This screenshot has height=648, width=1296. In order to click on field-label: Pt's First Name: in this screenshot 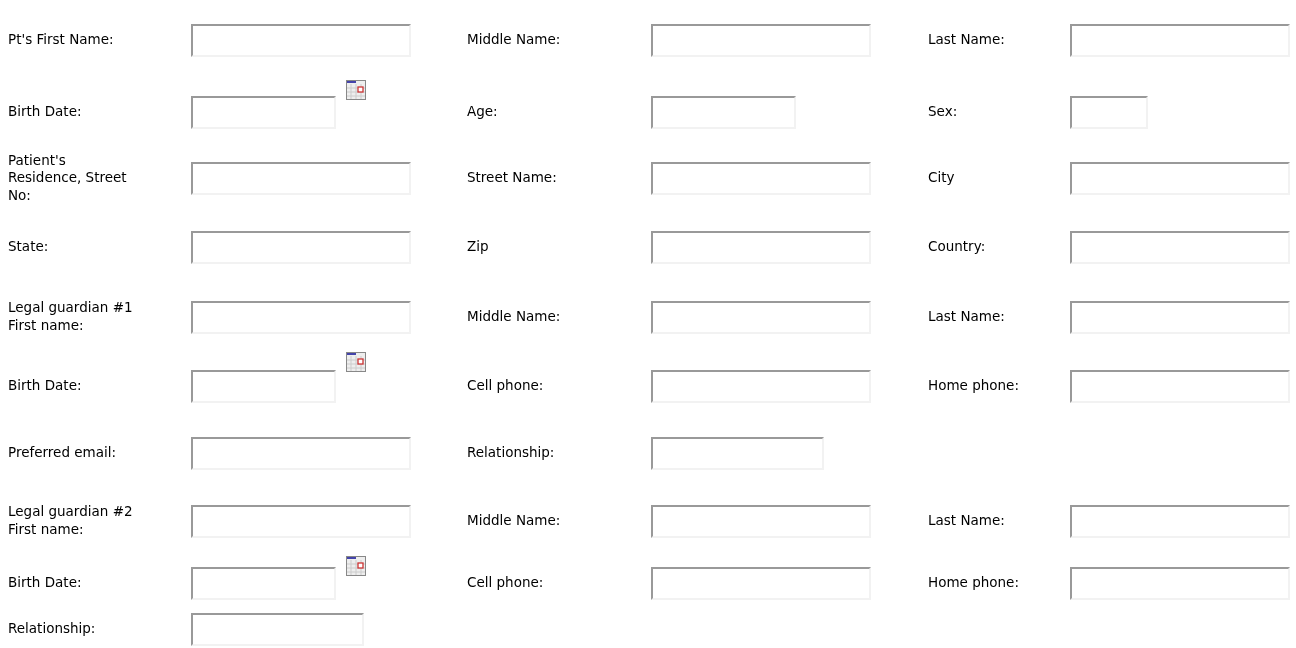, I will do `click(61, 40)`.